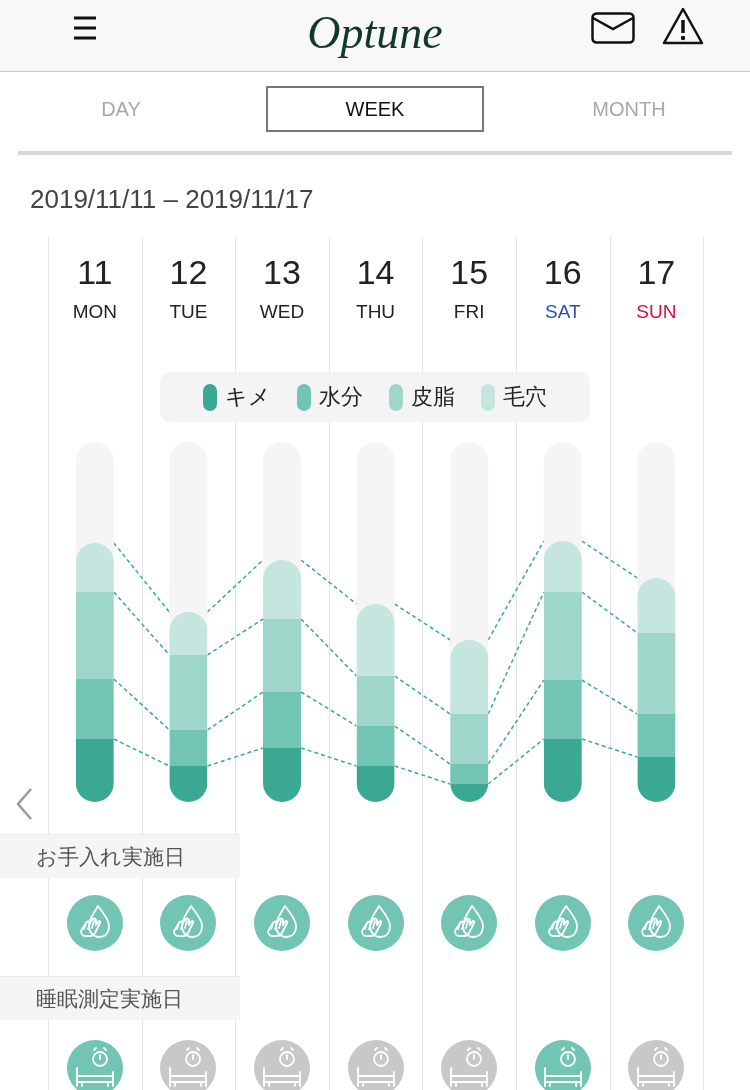 The image size is (750, 1090). Describe the element at coordinates (188, 272) in the screenshot. I see `day-number: 12` at that location.